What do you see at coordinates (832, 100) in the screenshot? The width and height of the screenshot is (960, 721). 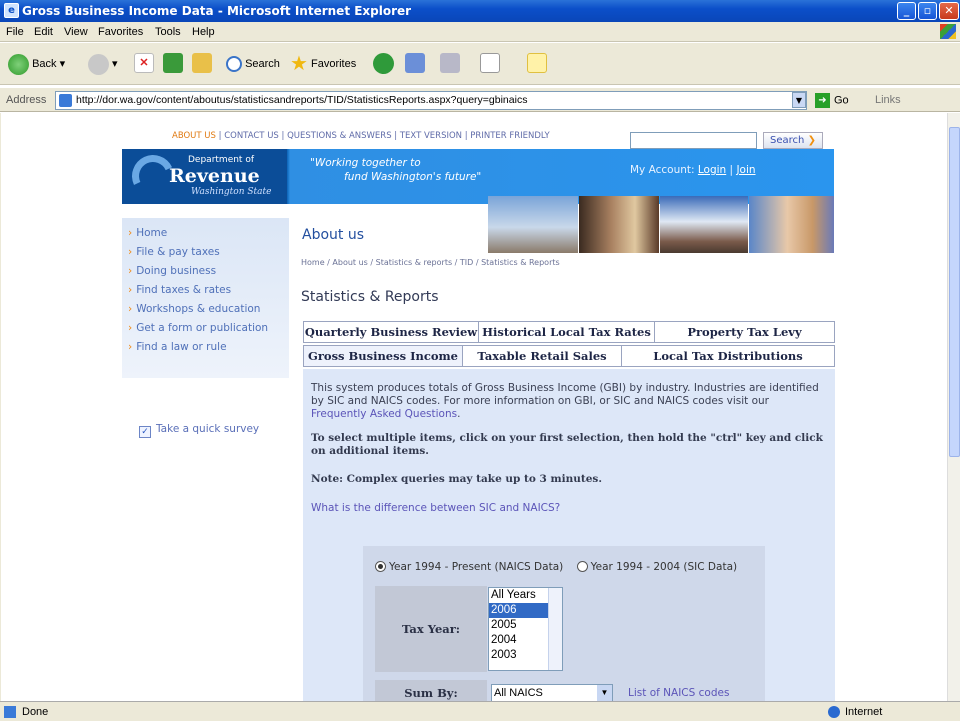 I see `go-button: ➜ Go` at bounding box center [832, 100].